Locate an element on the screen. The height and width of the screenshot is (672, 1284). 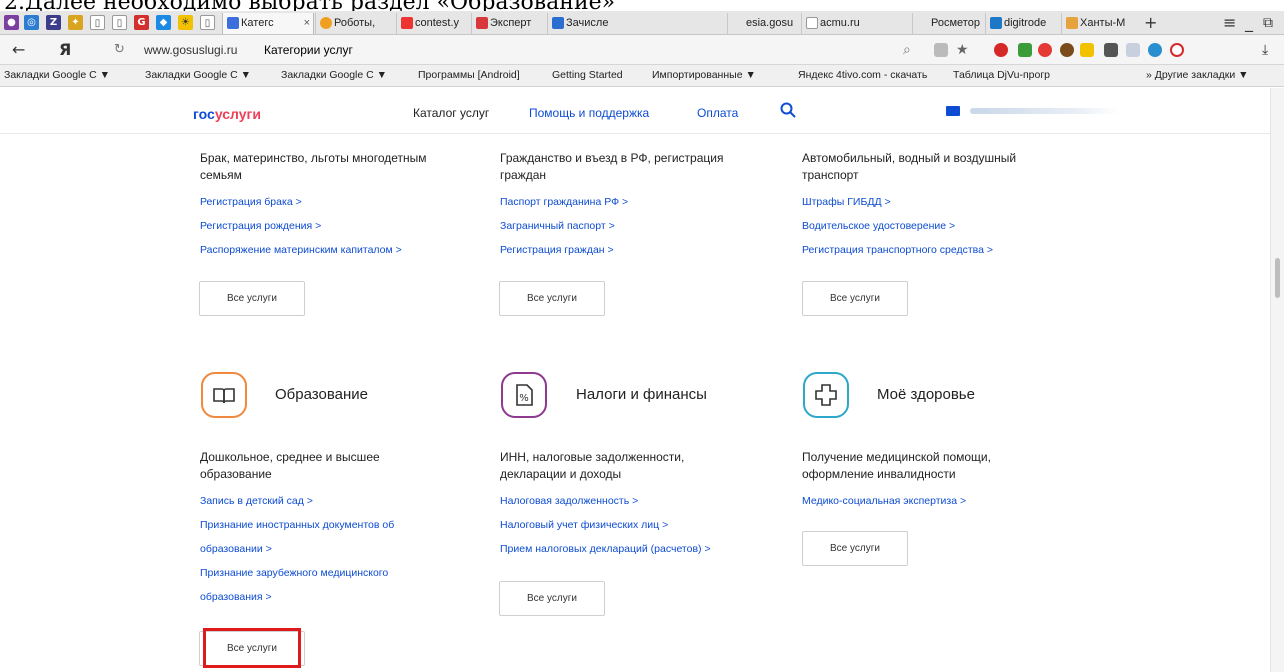
cloud-icon is located at coordinates (1155, 50).